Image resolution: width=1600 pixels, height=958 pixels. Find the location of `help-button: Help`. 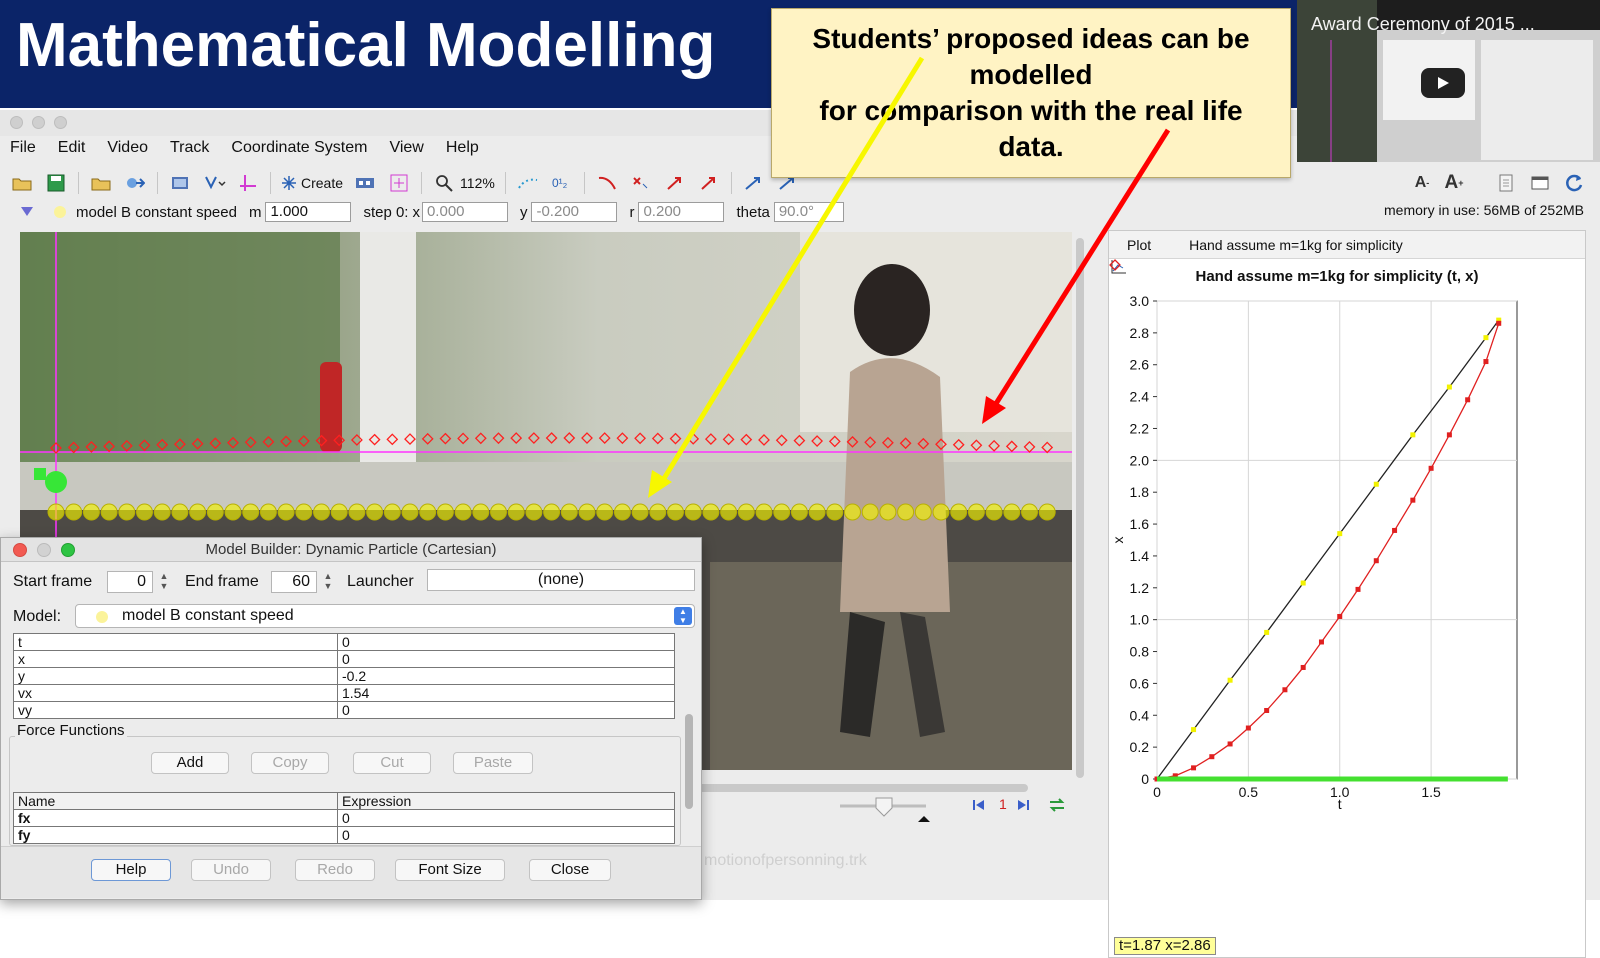

help-button: Help is located at coordinates (131, 870).